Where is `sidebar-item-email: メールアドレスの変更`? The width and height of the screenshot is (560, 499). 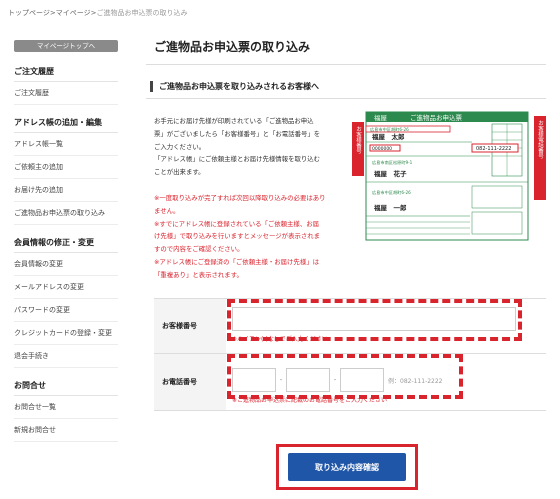 sidebar-item-email: メールアドレスの変更 is located at coordinates (66, 287).